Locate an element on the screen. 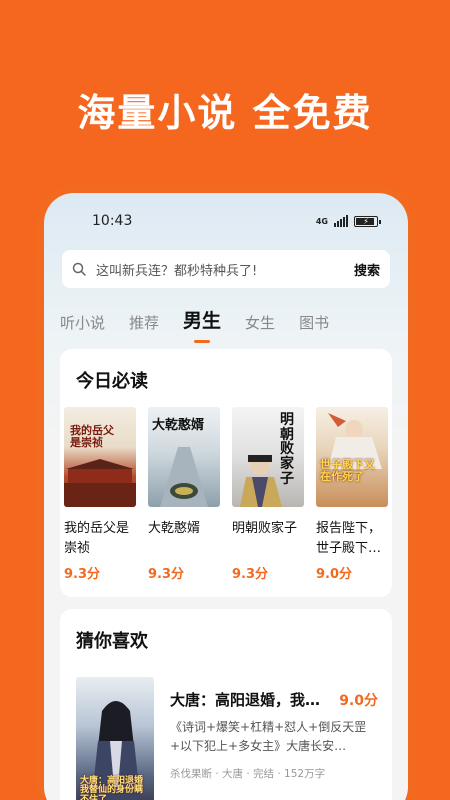 Image resolution: width=450 pixels, height=800 pixels. tab-audio-novel: 听小说 is located at coordinates (82, 325).